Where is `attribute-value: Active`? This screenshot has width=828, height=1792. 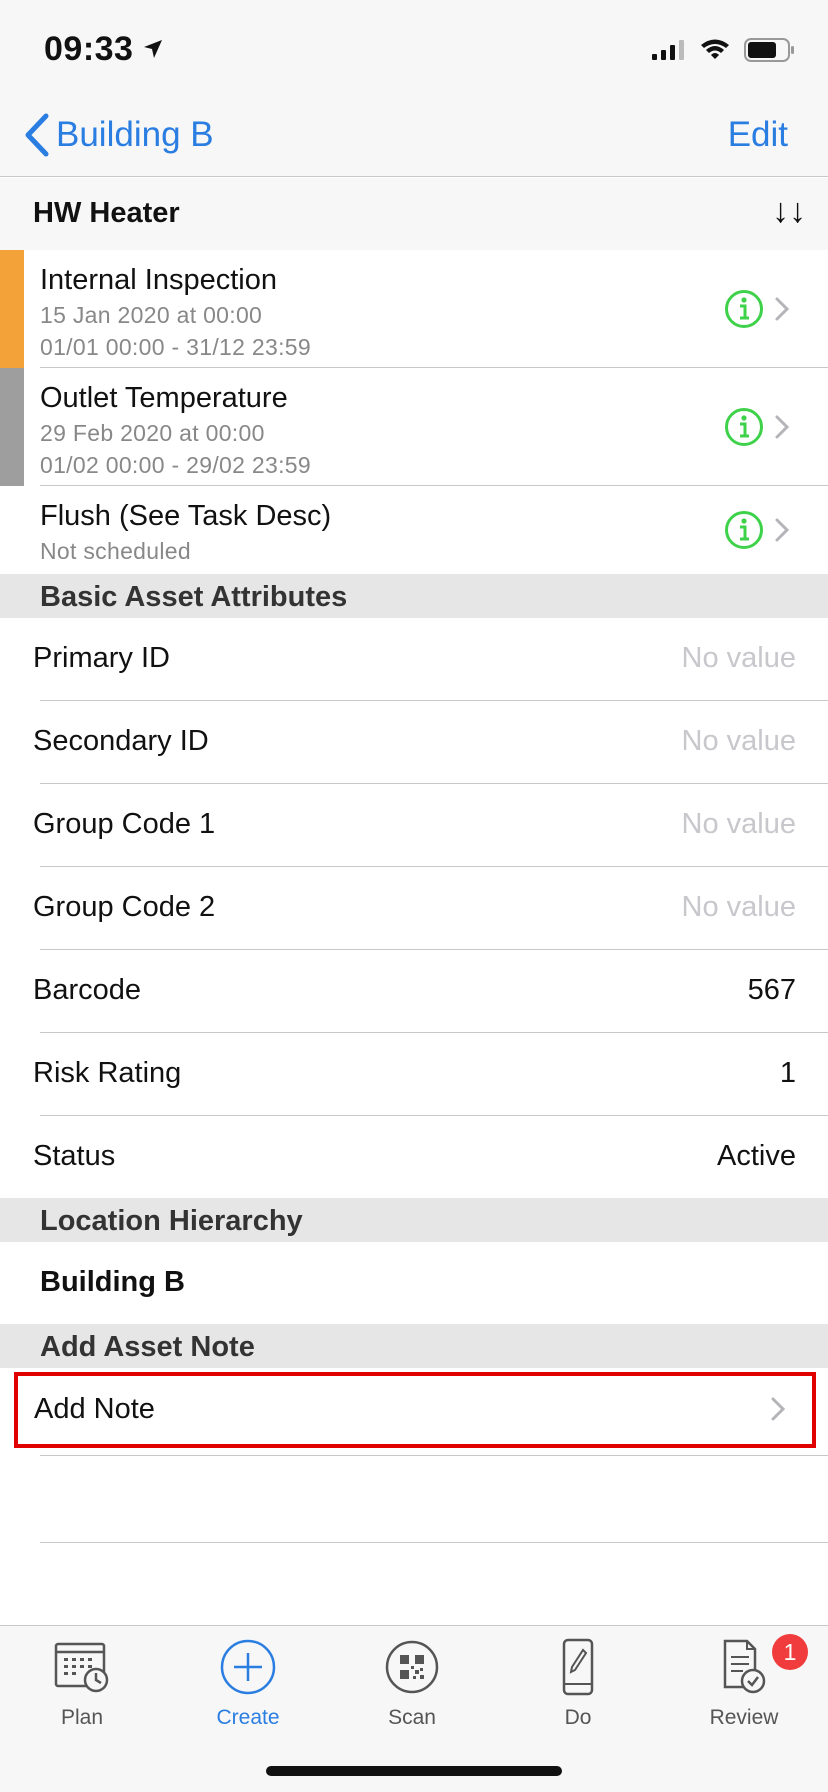
attribute-value: Active is located at coordinates (756, 1156).